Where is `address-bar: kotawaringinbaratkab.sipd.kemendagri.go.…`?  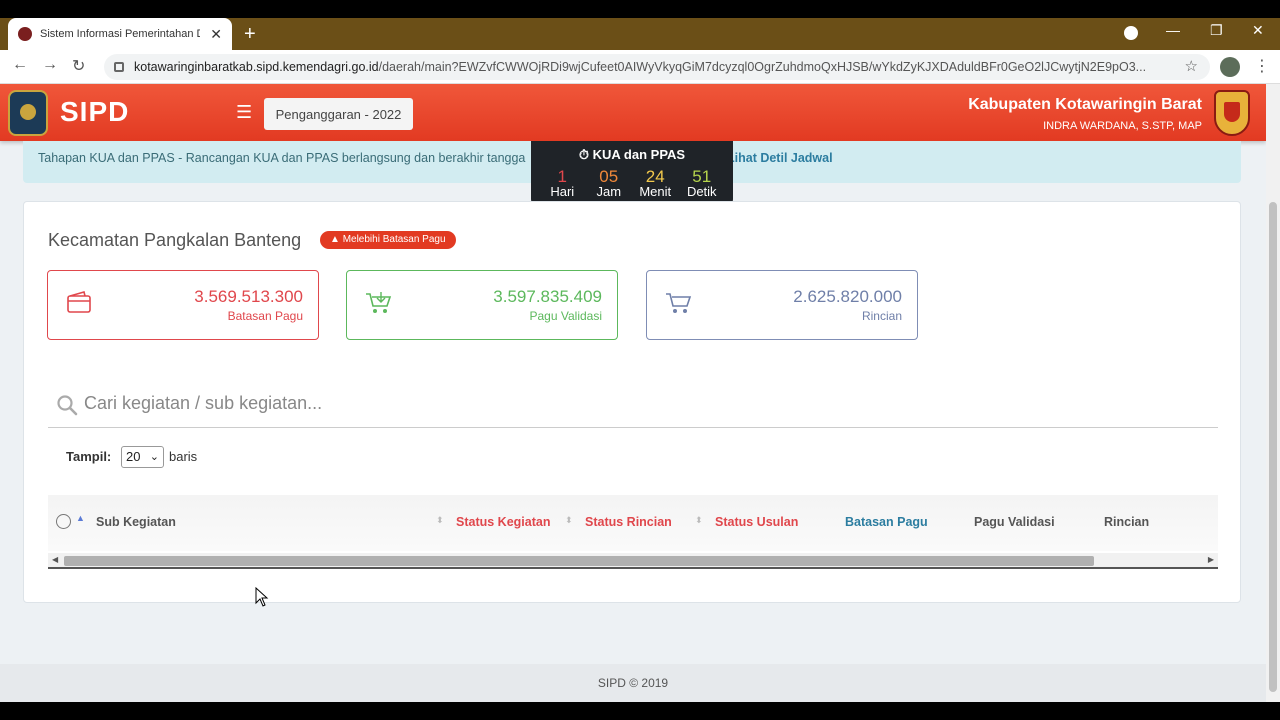
address-bar: kotawaringinbaratkab.sipd.kemendagri.go.… is located at coordinates (657, 67).